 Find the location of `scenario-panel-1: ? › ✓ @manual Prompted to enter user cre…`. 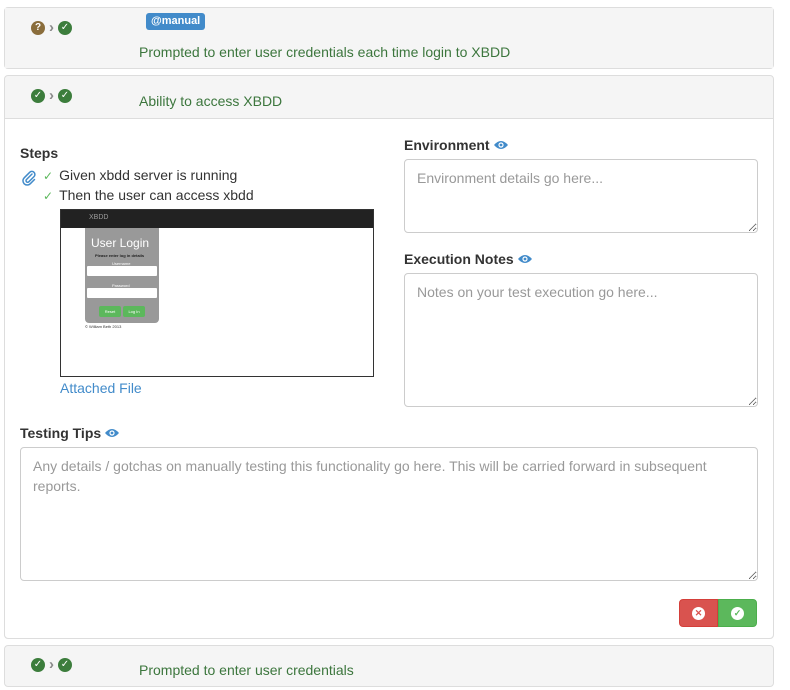

scenario-panel-1: ? › ✓ @manual Prompted to enter user cre… is located at coordinates (389, 38).